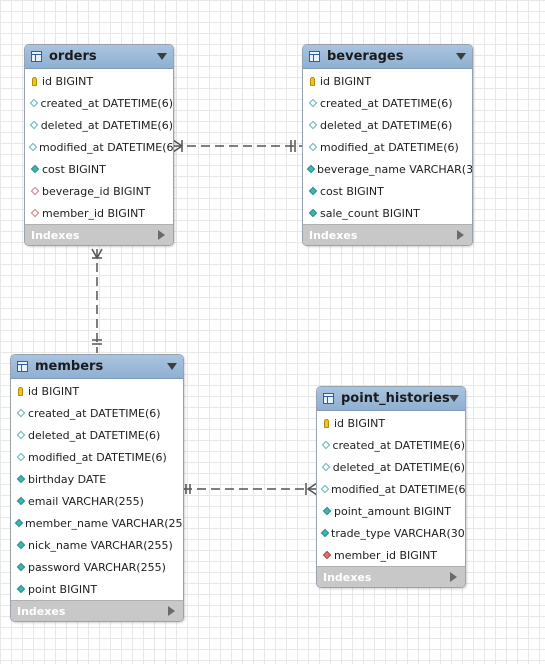 This screenshot has width=545, height=664. What do you see at coordinates (73, 56) in the screenshot?
I see `table-title: orders` at bounding box center [73, 56].